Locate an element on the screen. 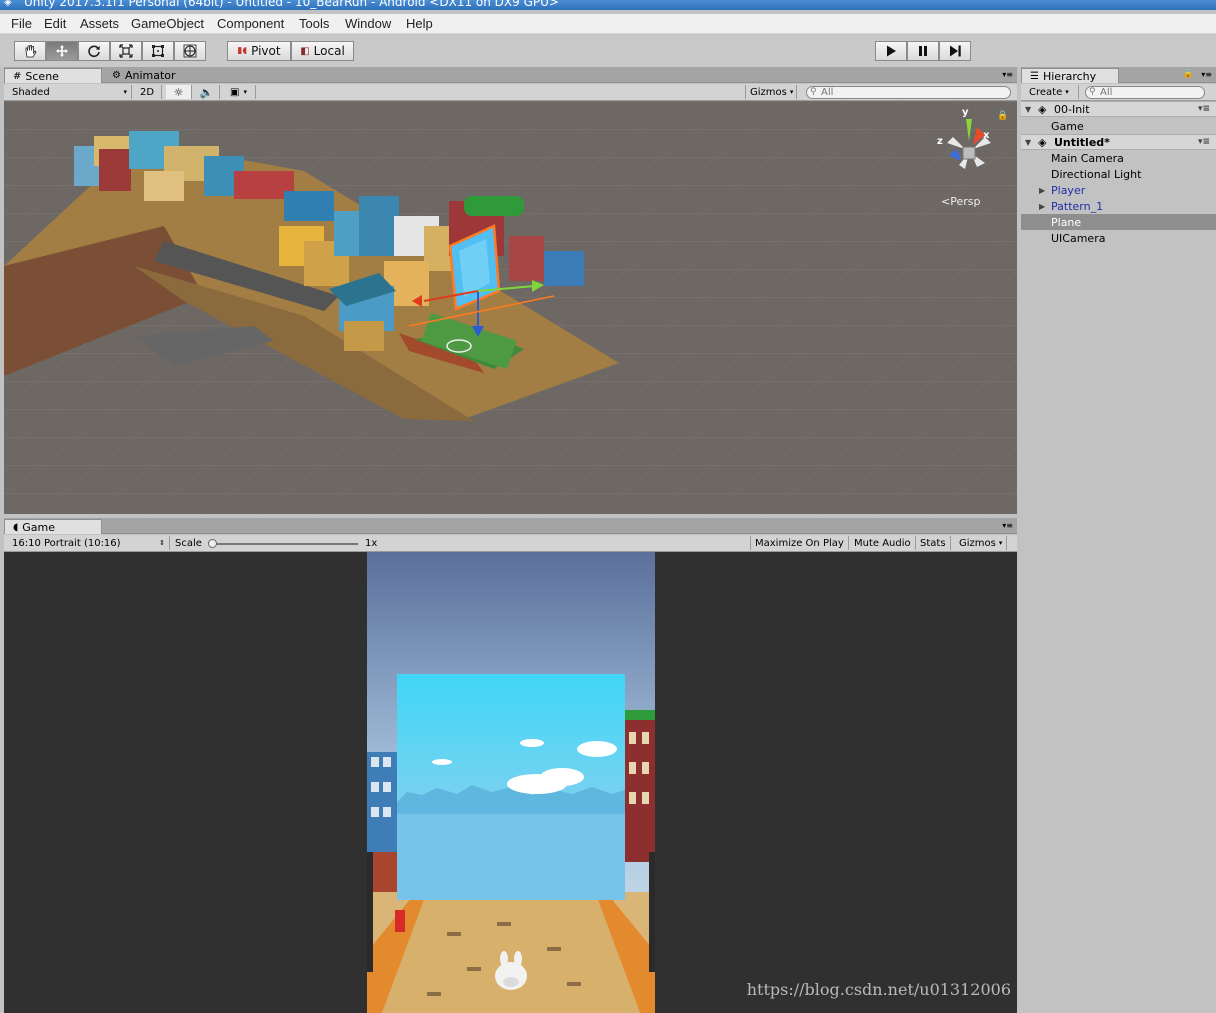 This screenshot has height=1013, width=1216. audio-toggle: 🔈 is located at coordinates (207, 92).